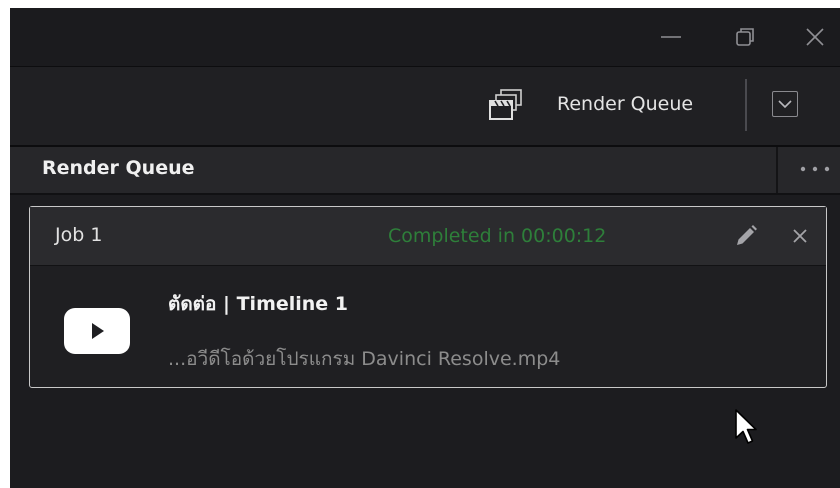  I want to click on mouse-cursor-icon, so click(746, 426).